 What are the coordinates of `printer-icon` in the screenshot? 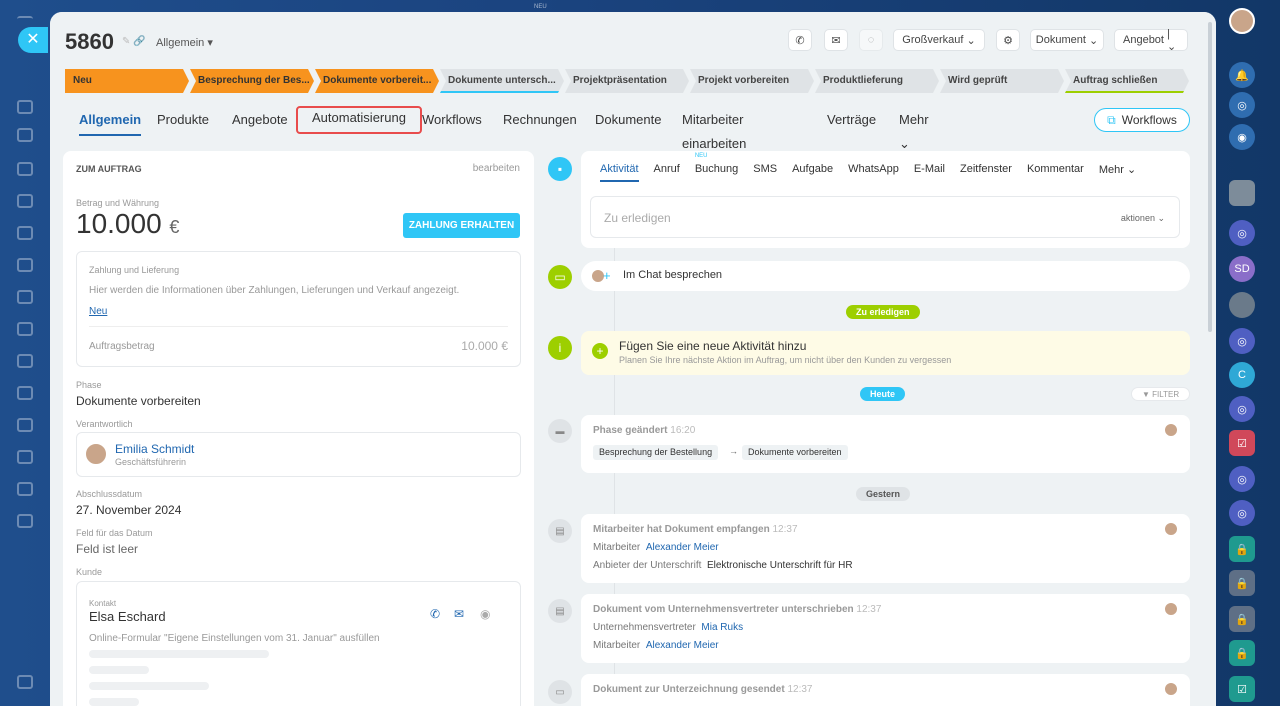 It's located at (25, 682).